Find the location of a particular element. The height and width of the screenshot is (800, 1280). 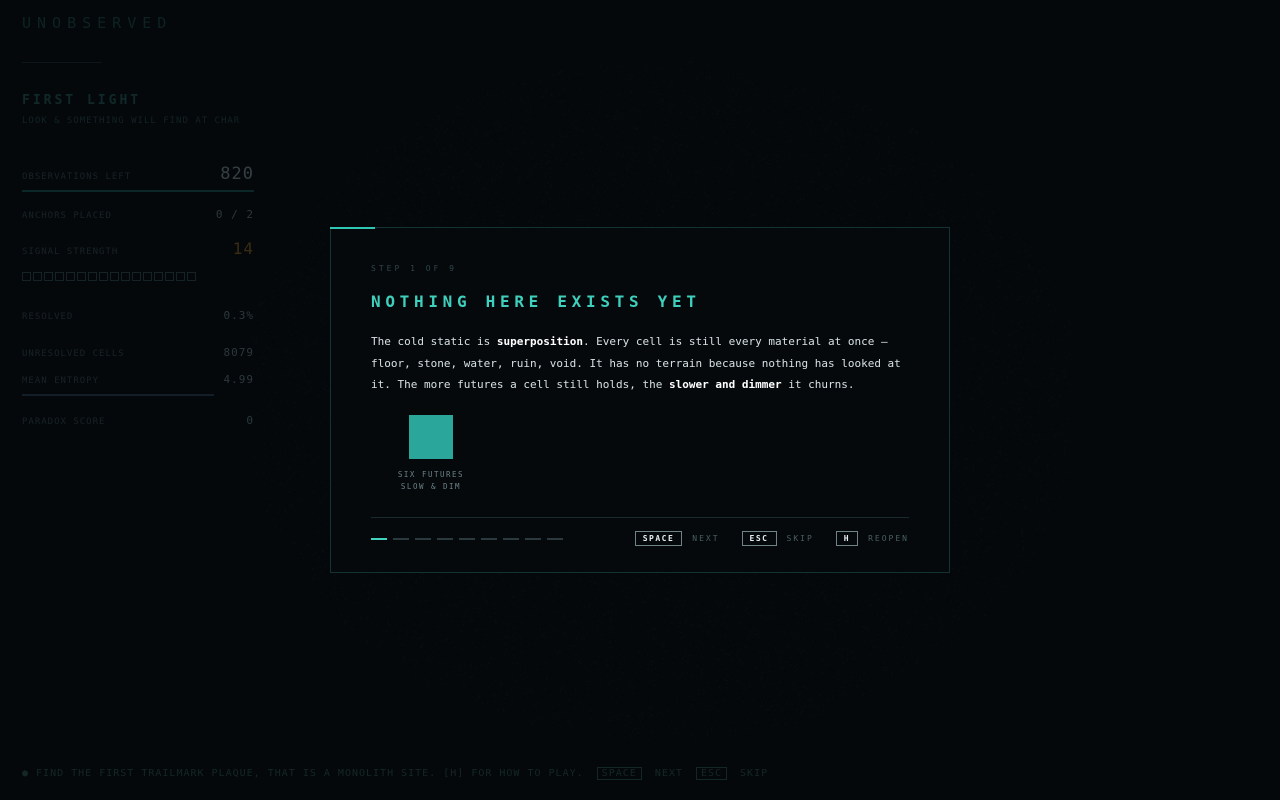

stat-resolved: RESOLVED 0.3% is located at coordinates (138, 315).